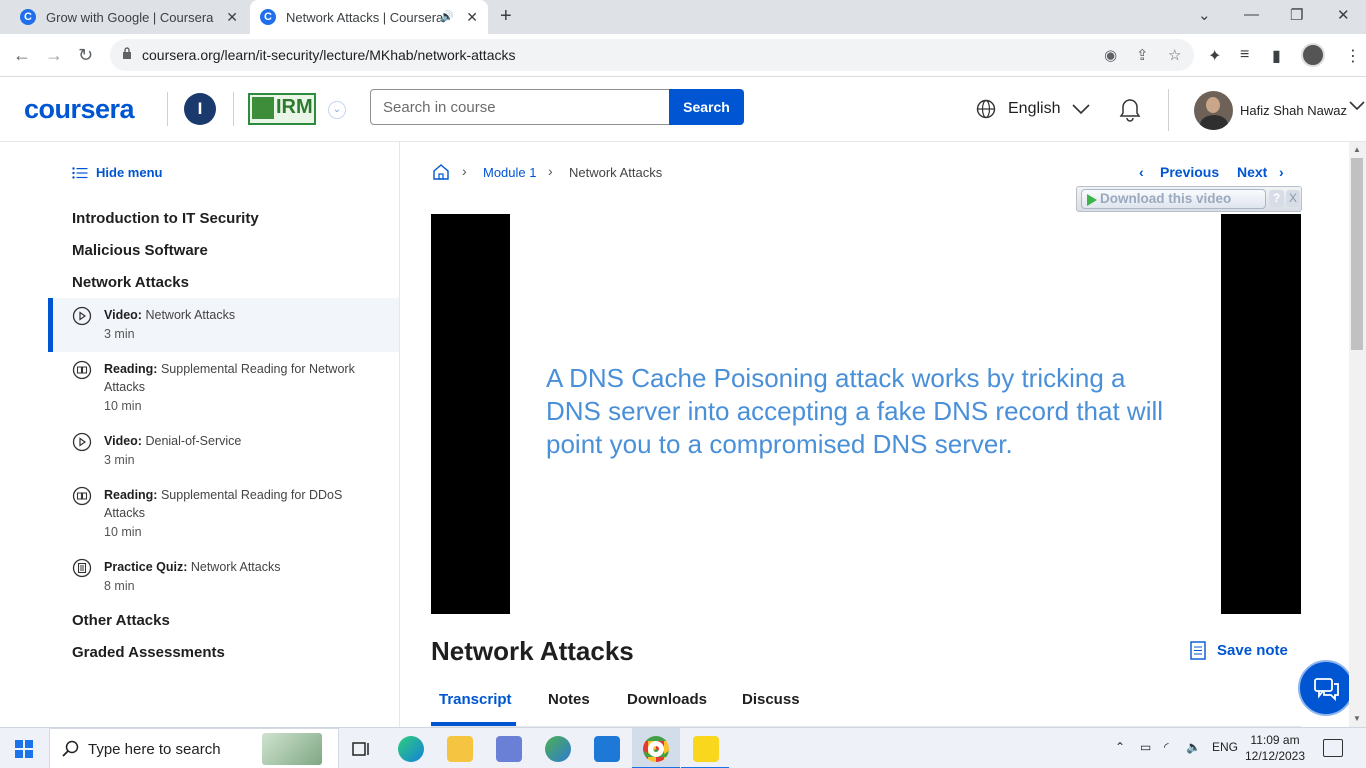 The width and height of the screenshot is (1366, 768). I want to click on chevron-down-icon, so click(1357, 106).